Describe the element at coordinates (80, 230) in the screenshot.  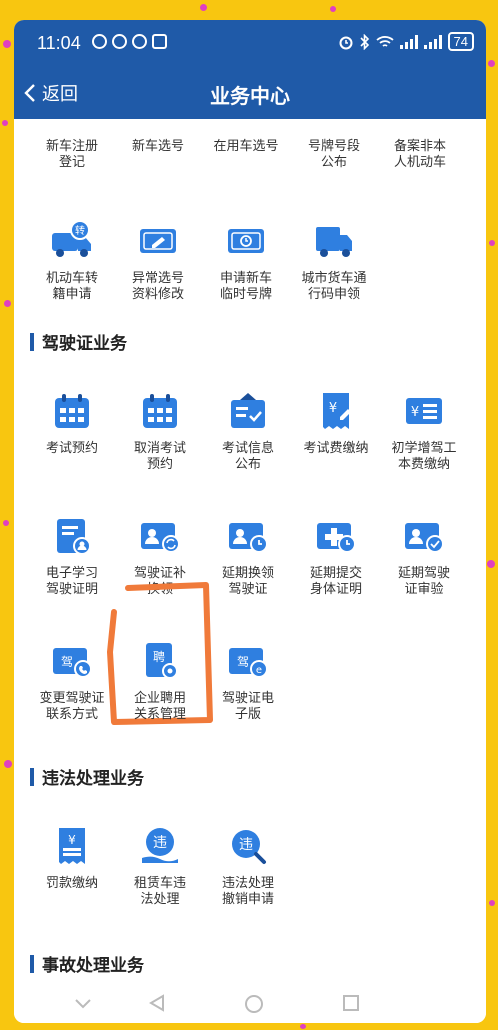
I see `svg-text: 转` at that location.